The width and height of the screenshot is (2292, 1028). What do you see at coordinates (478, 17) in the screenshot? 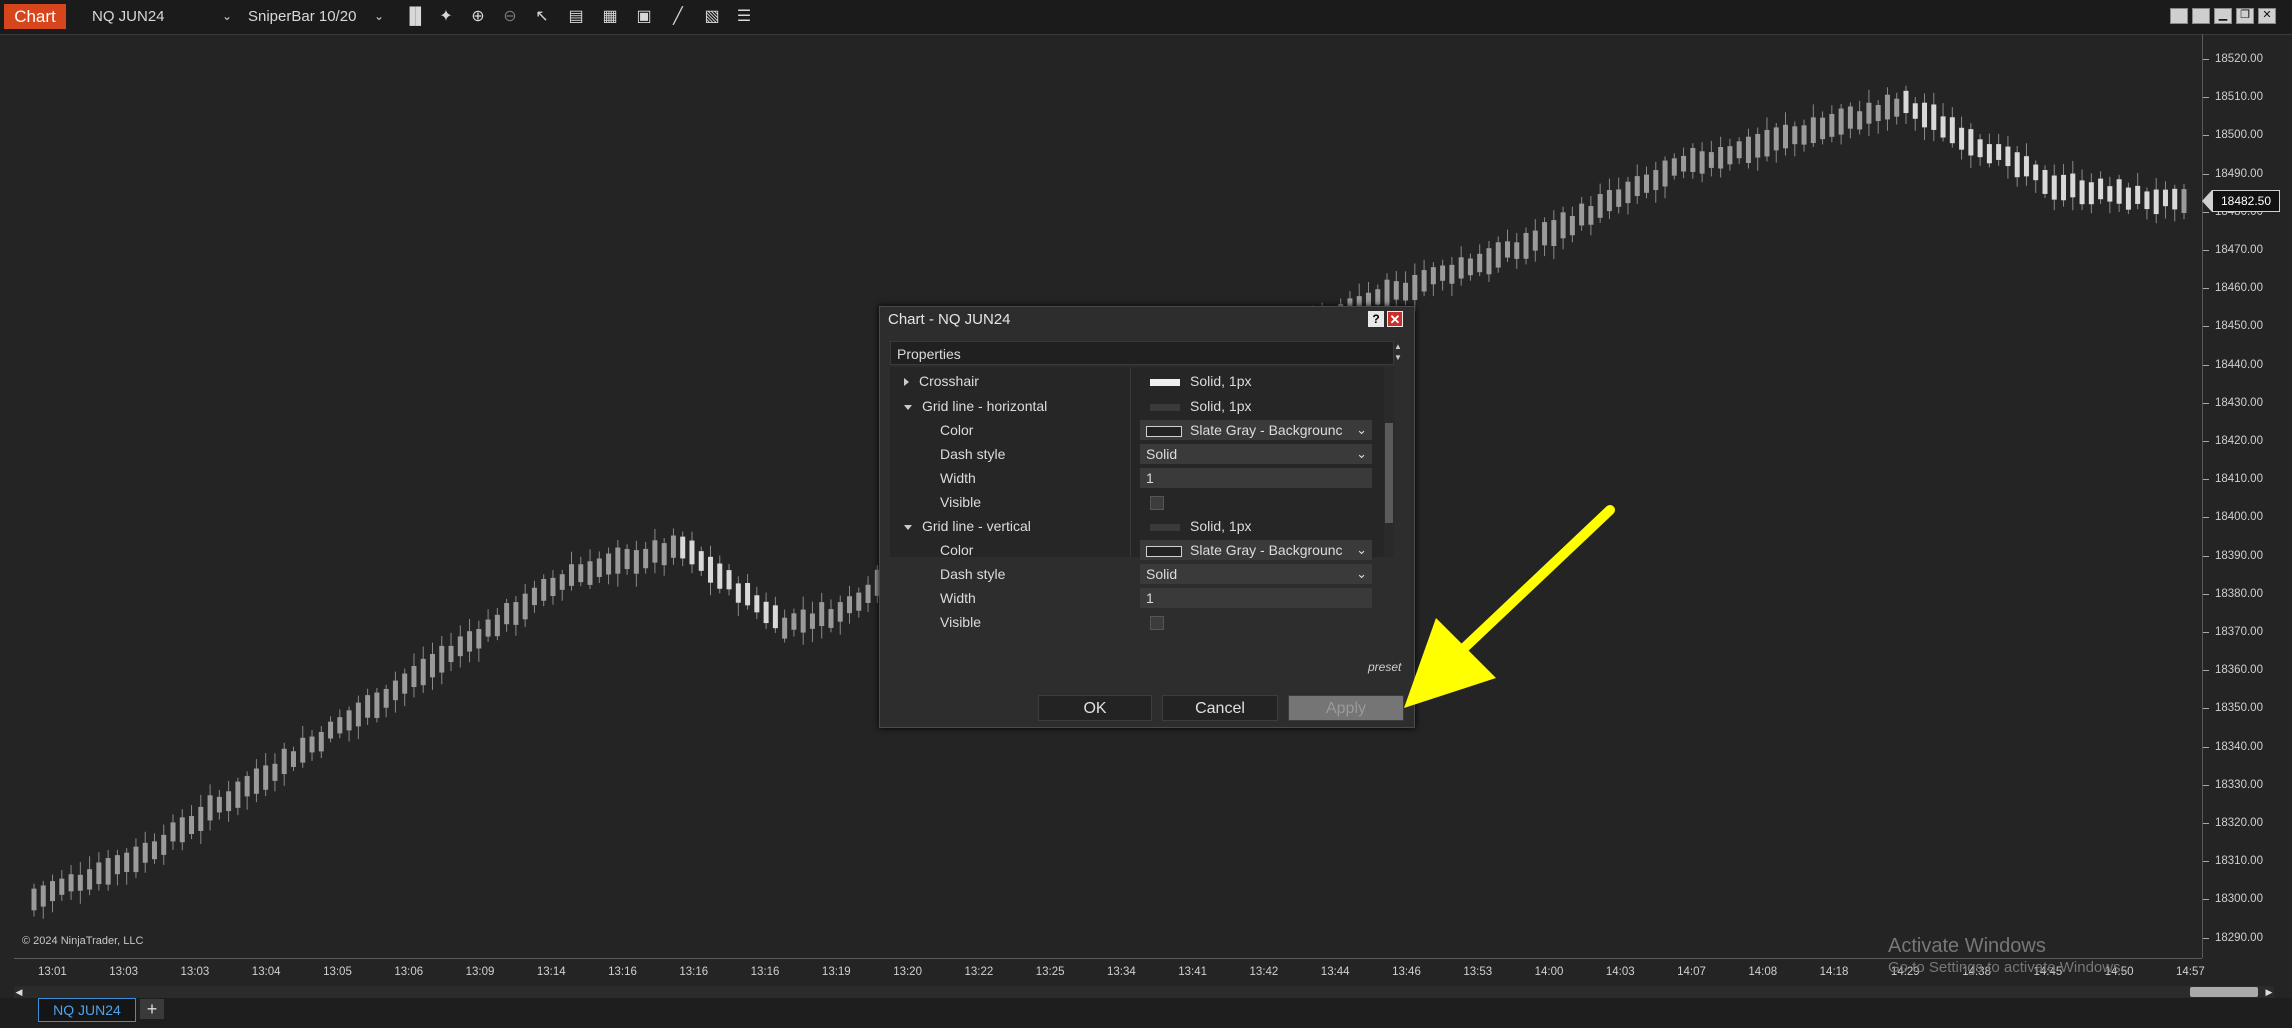
I see `zoom-in-icon: ⊕` at bounding box center [478, 17].